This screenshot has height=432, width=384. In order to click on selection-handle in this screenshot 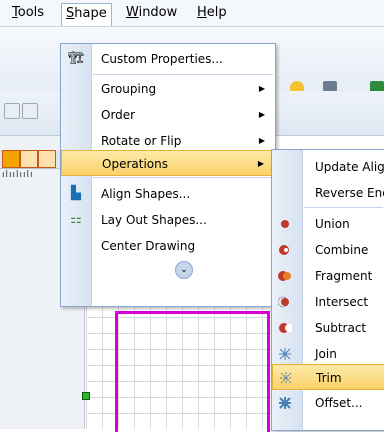, I will do `click(86, 396)`.